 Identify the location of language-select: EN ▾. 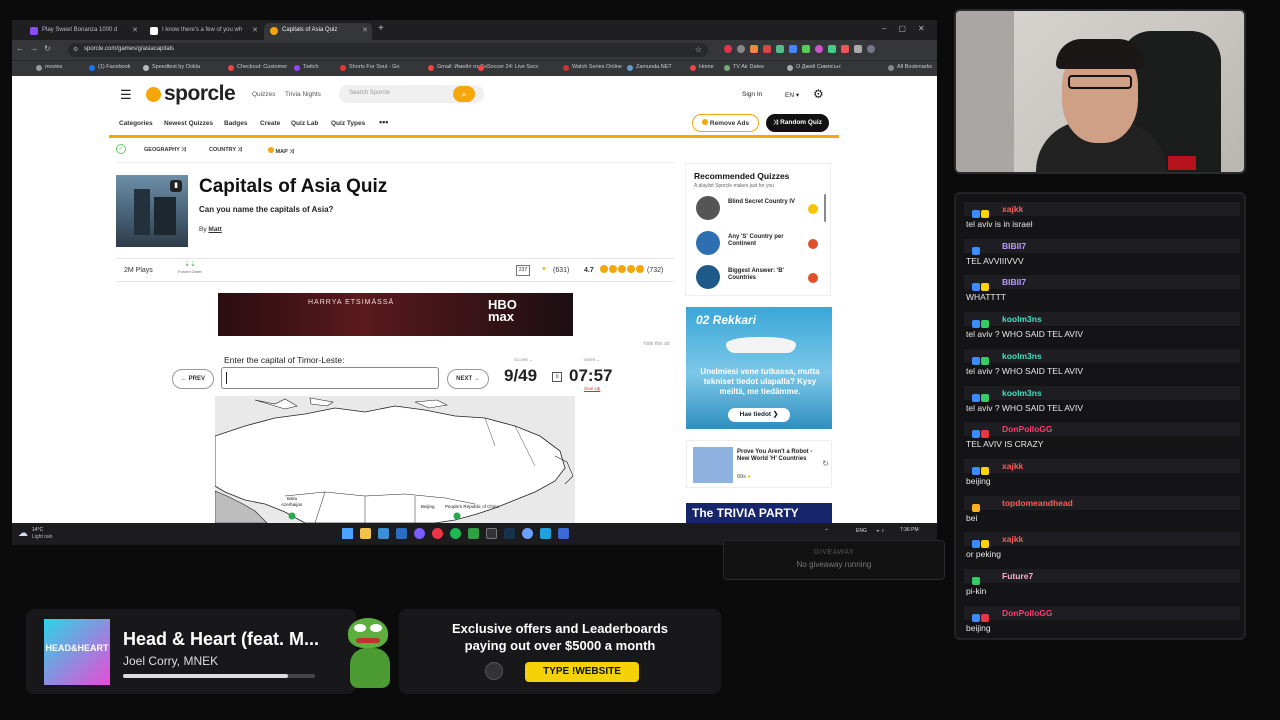
(792, 95).